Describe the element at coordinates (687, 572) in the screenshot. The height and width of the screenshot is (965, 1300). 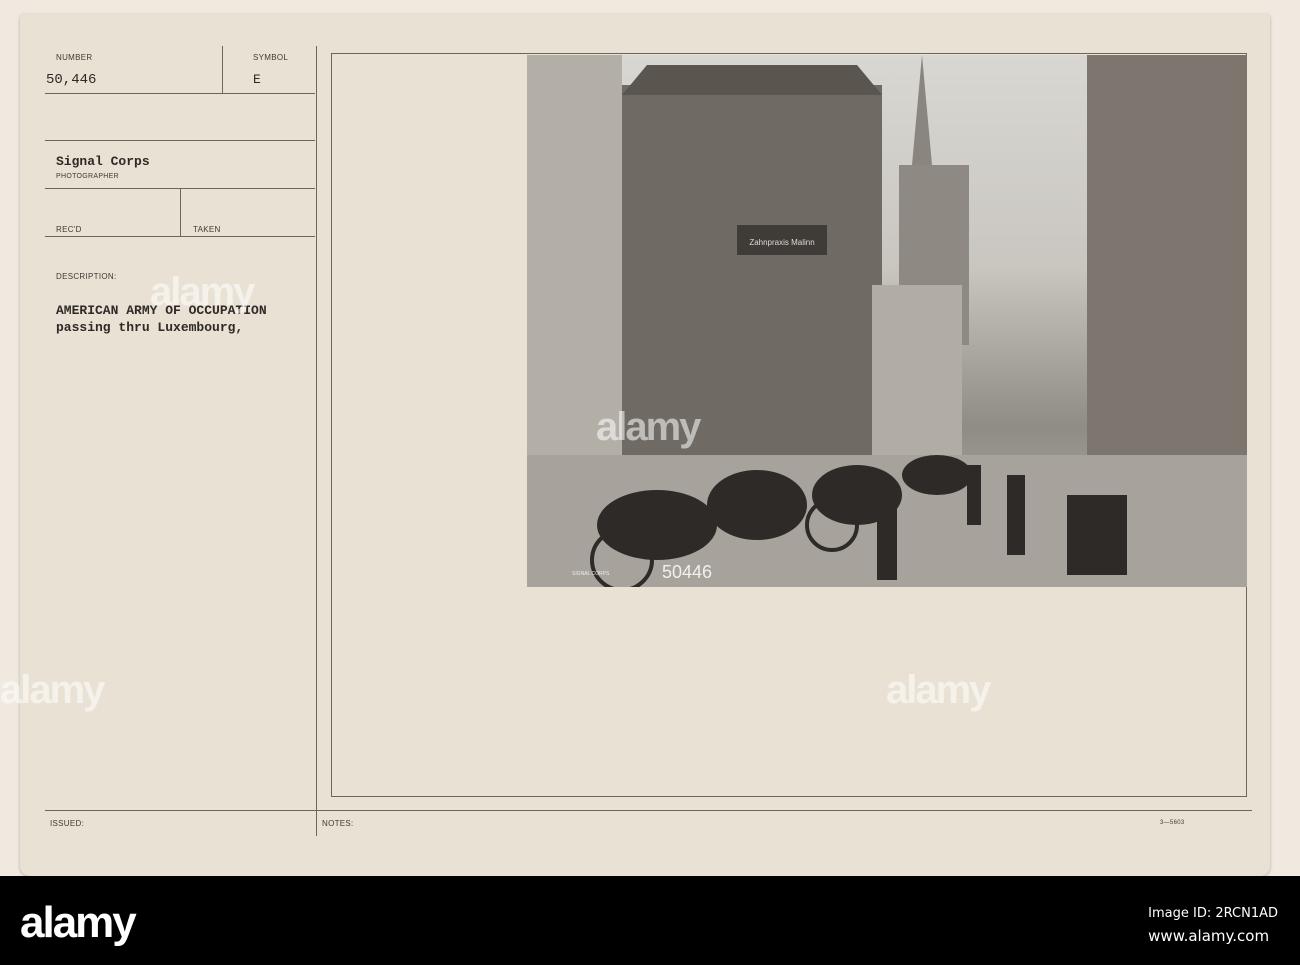
I see `negative-number: 50446` at that location.